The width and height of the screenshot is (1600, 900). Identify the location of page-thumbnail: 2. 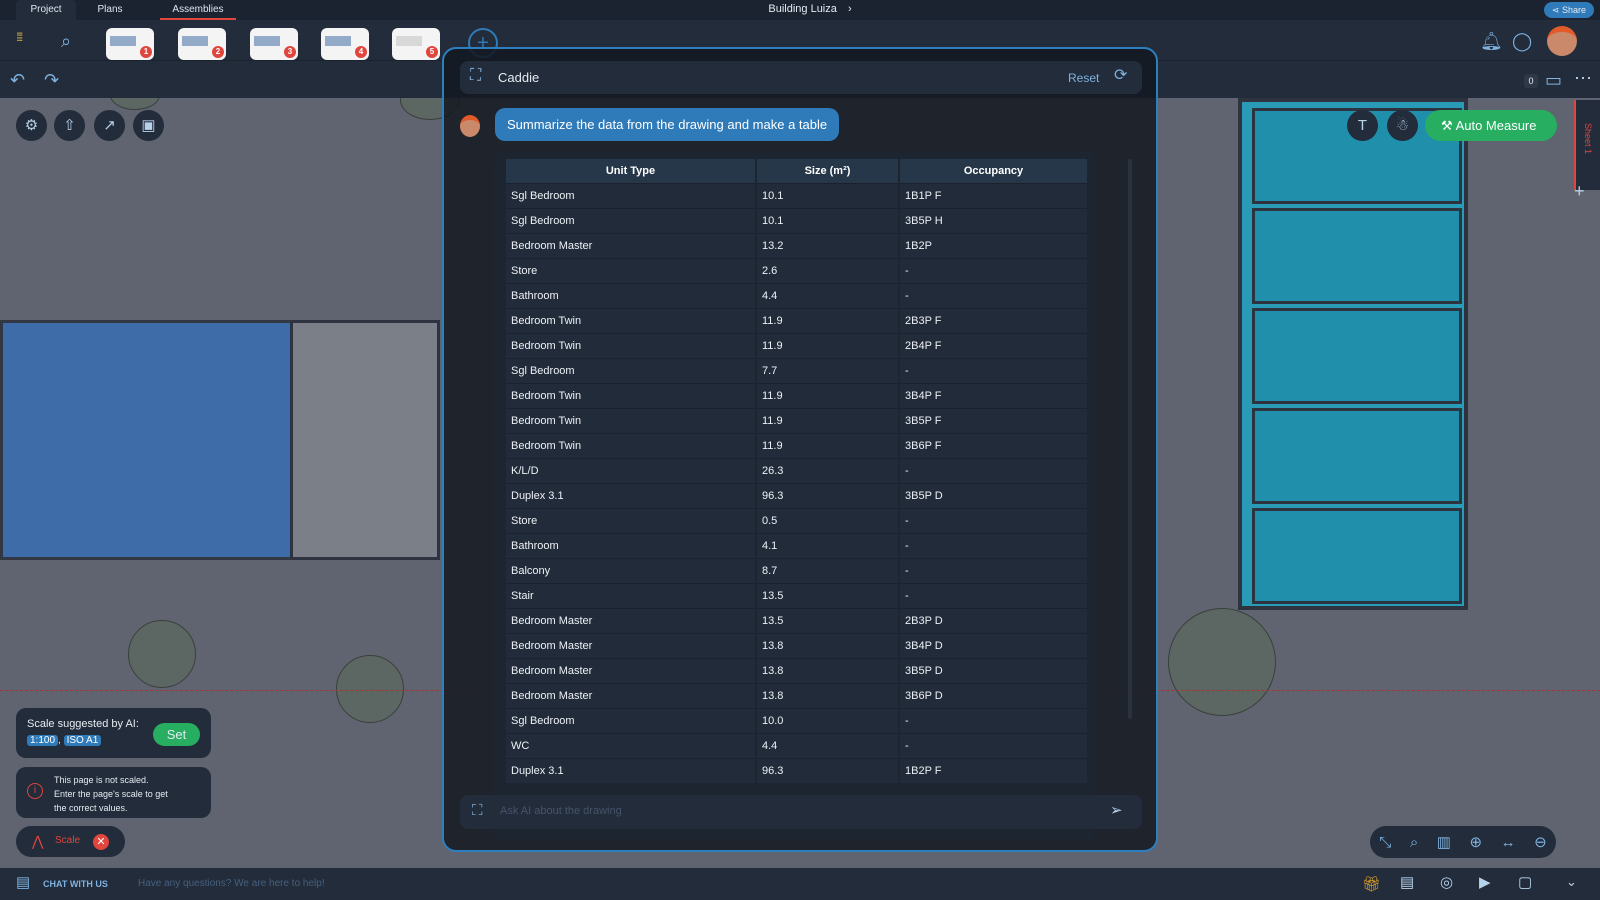
(202, 44).